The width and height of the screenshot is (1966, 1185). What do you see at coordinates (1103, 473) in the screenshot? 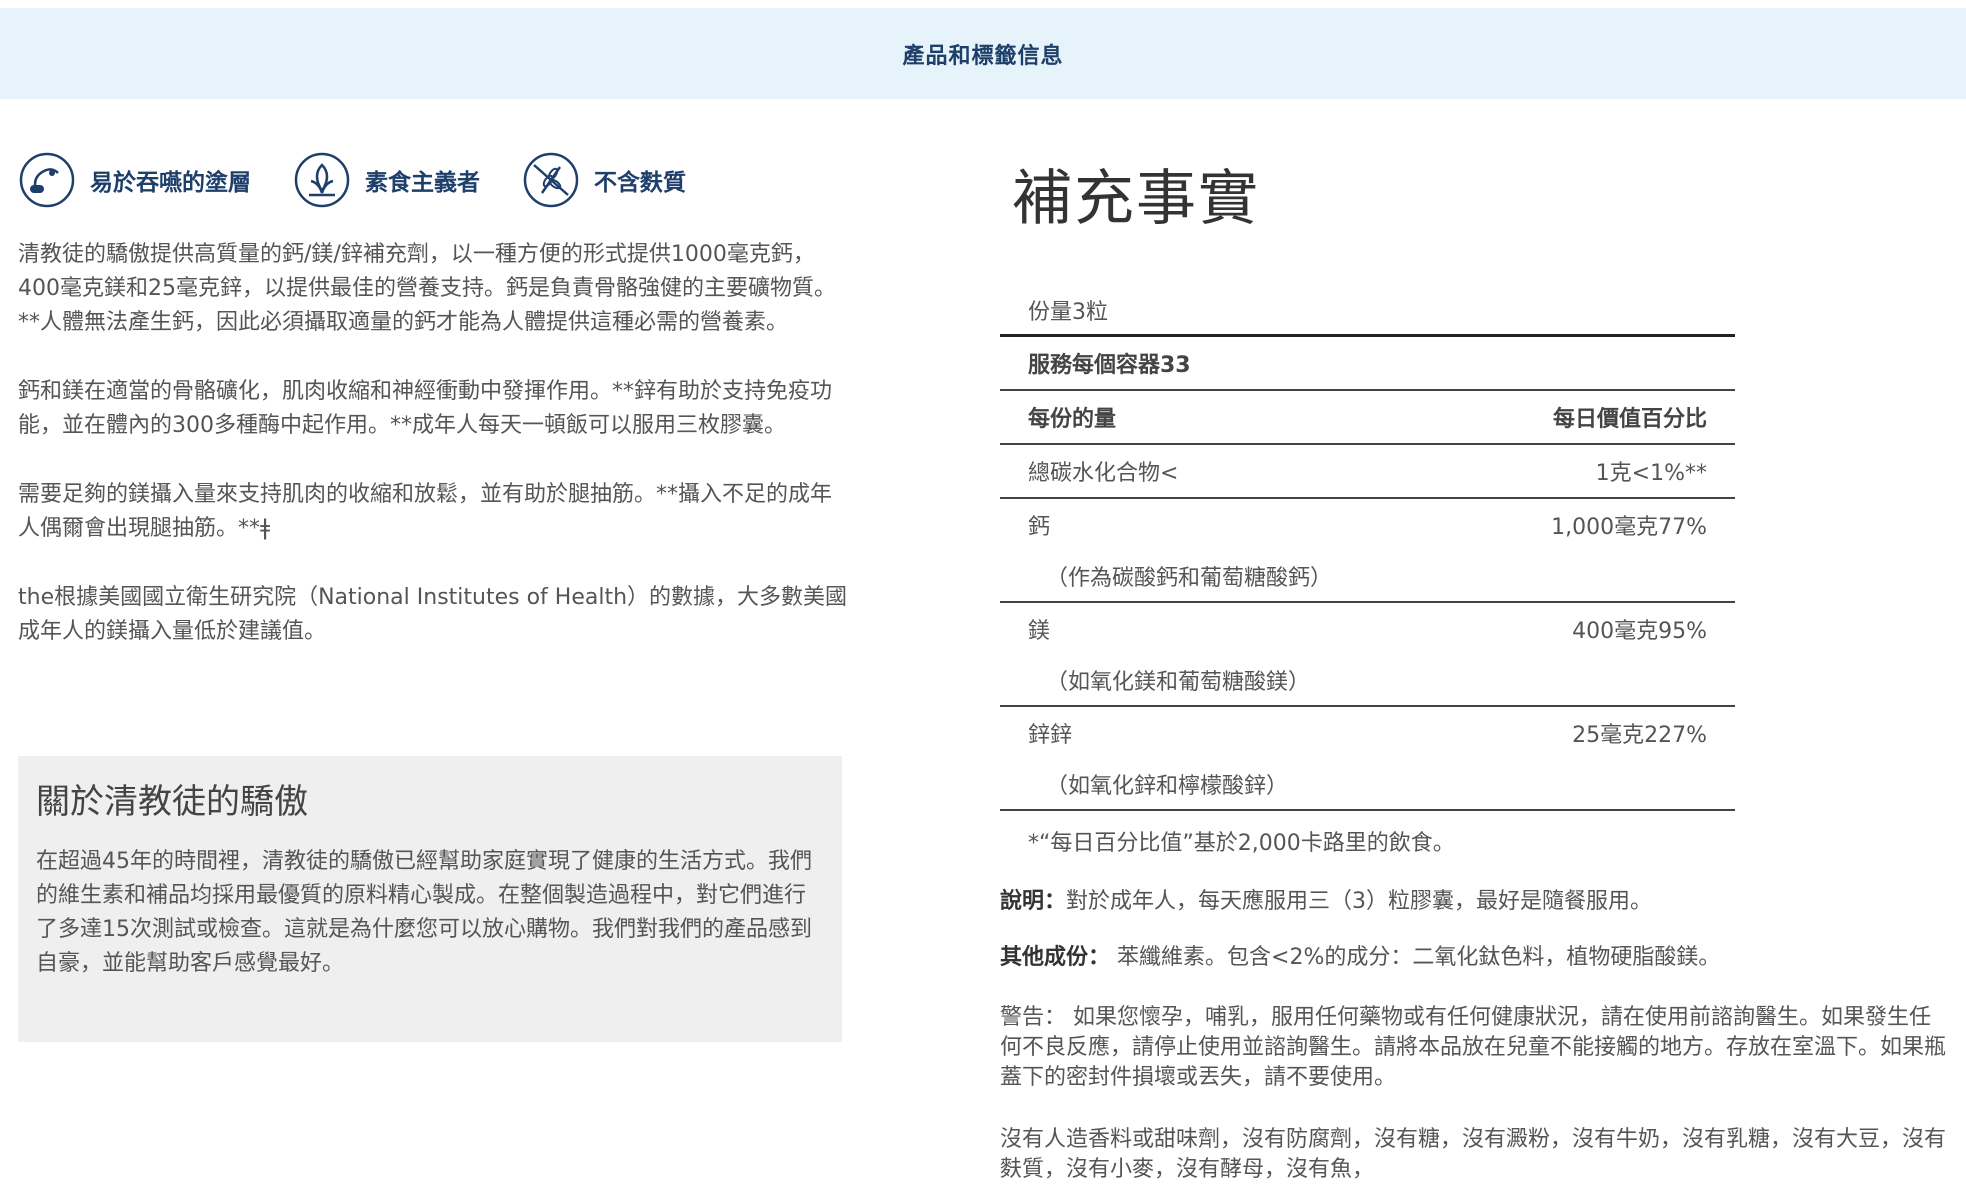
I see `nutrient-name: 總碳水化合物<` at bounding box center [1103, 473].